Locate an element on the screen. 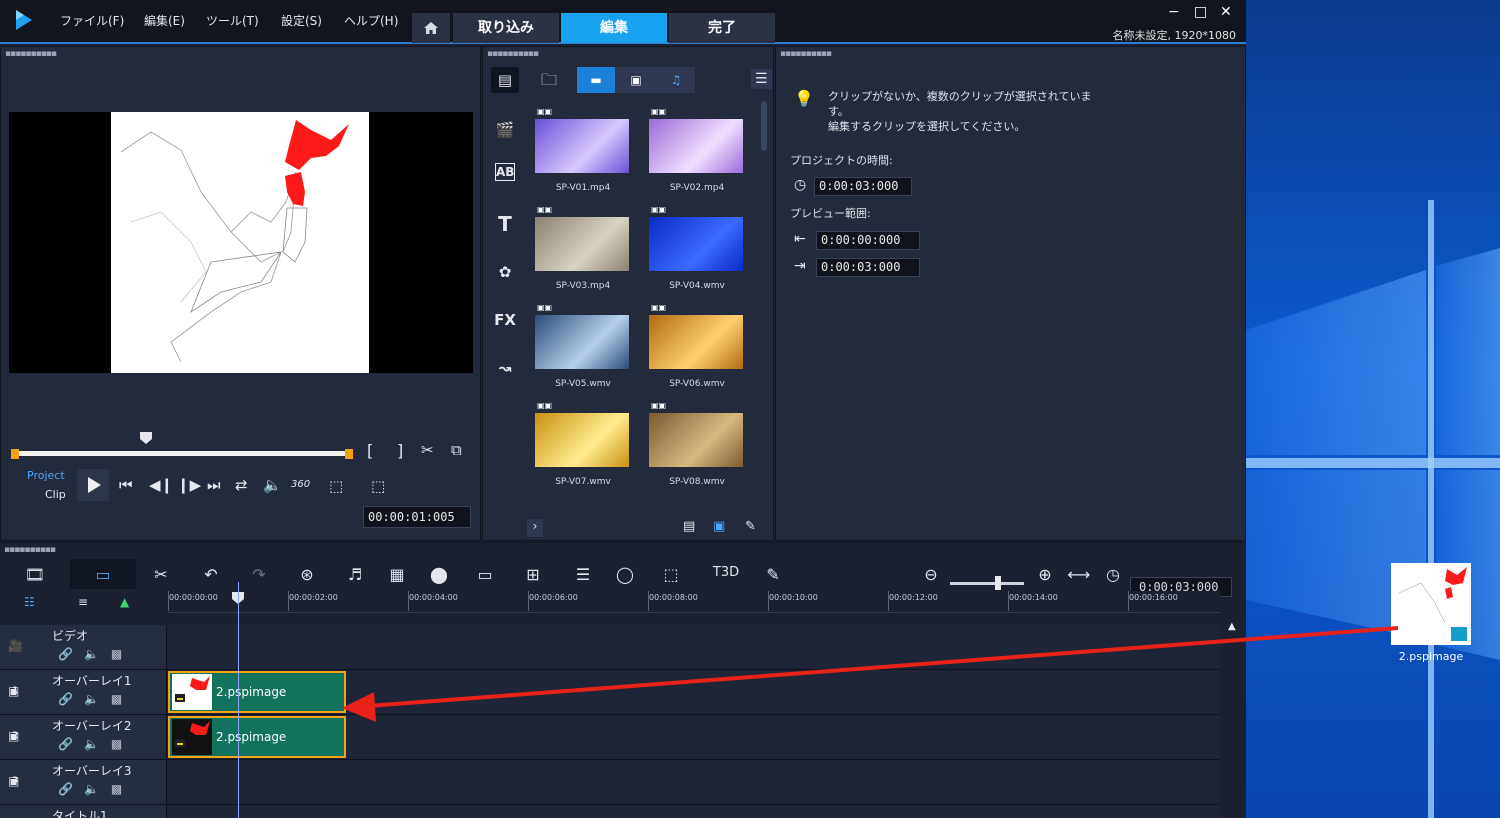 This screenshot has height=818, width=1500. track-manager-icon: ☷ is located at coordinates (29, 602).